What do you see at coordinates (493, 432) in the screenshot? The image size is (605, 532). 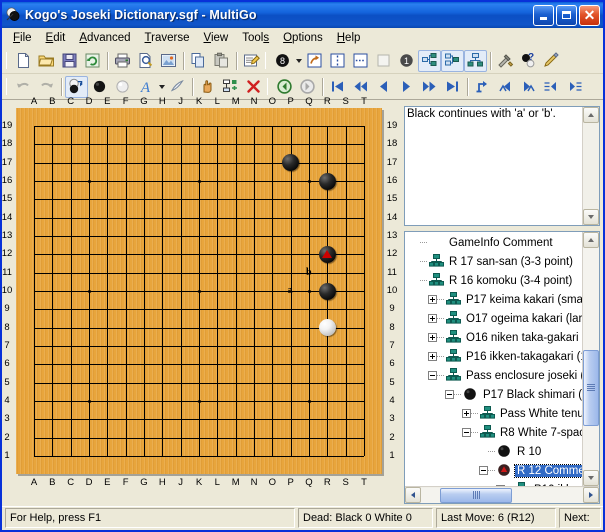 I see `tree-item: R8 White 7-spac` at bounding box center [493, 432].